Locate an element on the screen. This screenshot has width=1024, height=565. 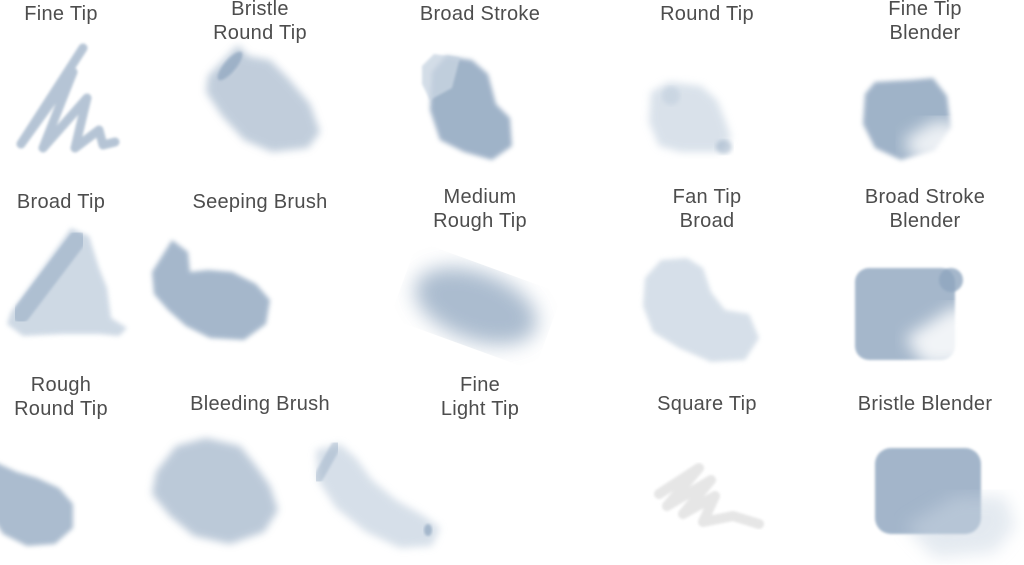
brush-swatch-medium-rough-tip: Medium Rough Tip is located at coordinates (480, 281).